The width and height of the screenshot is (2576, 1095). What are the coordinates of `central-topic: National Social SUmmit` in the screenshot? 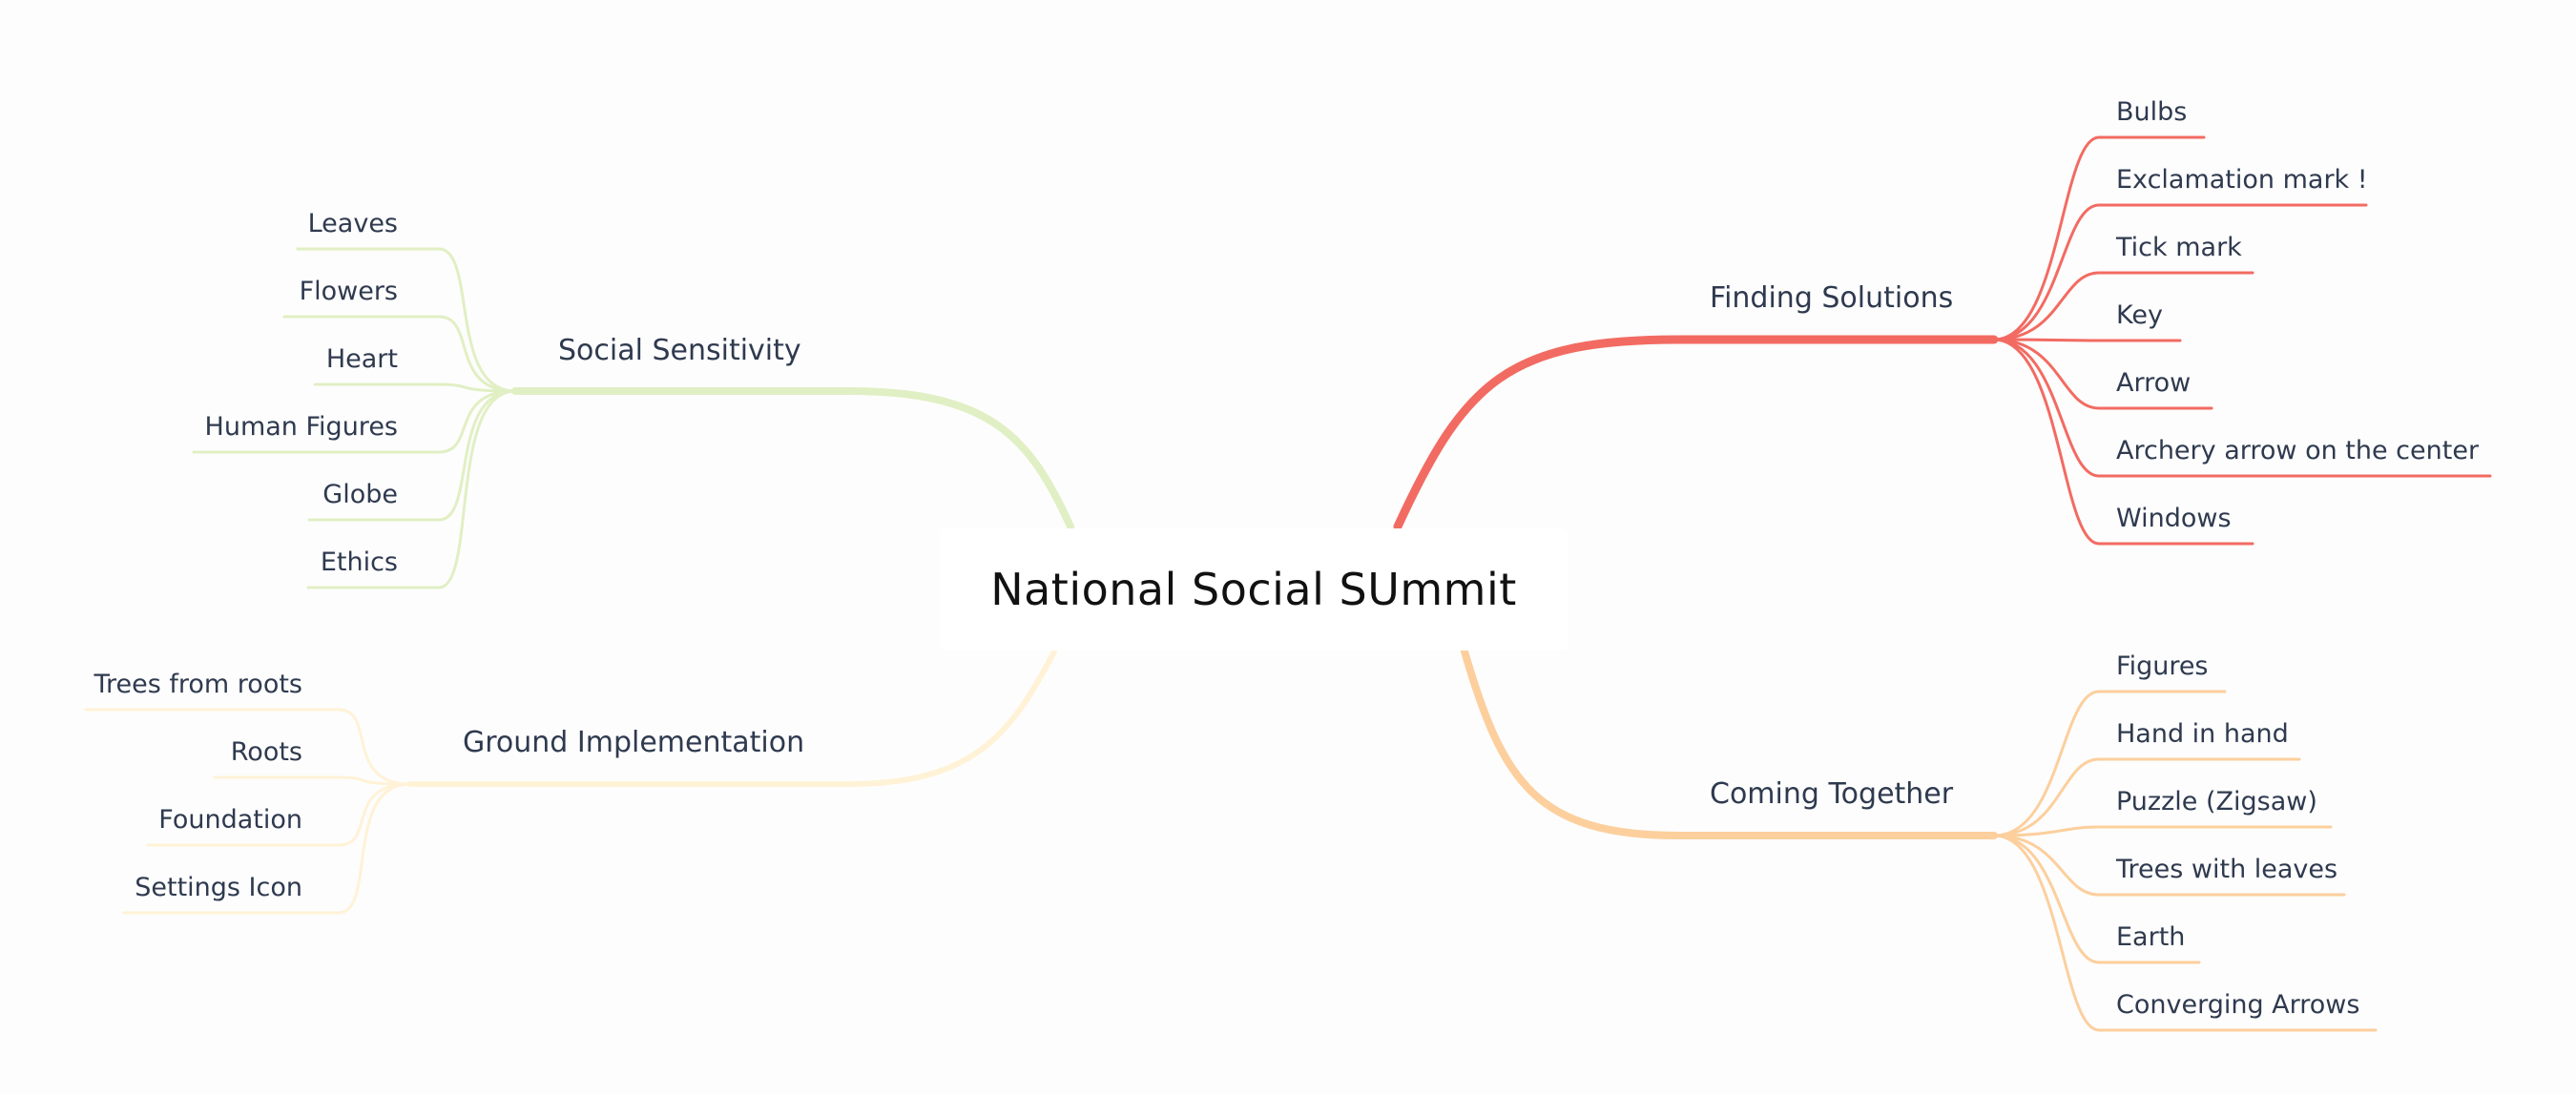 It's located at (1254, 589).